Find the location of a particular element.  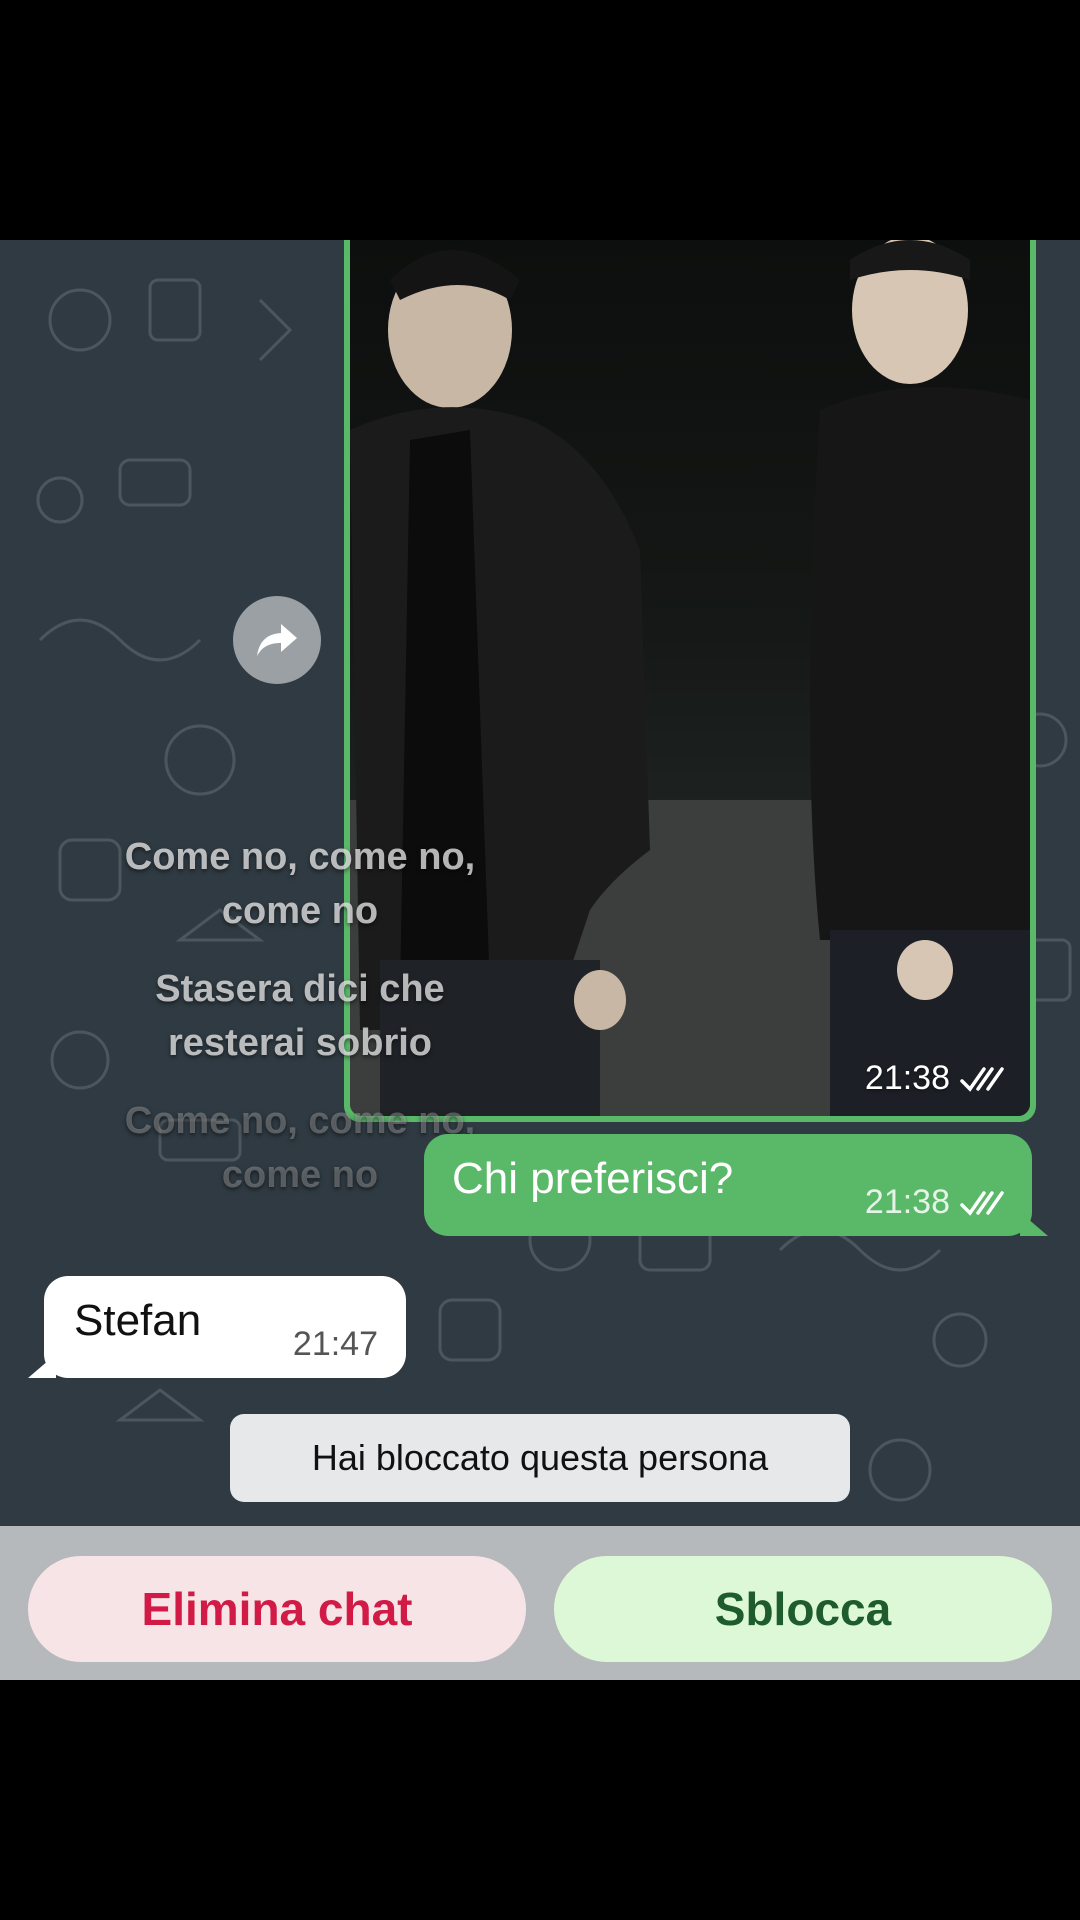

photo-message-time: 21:38 is located at coordinates (907, 1078).